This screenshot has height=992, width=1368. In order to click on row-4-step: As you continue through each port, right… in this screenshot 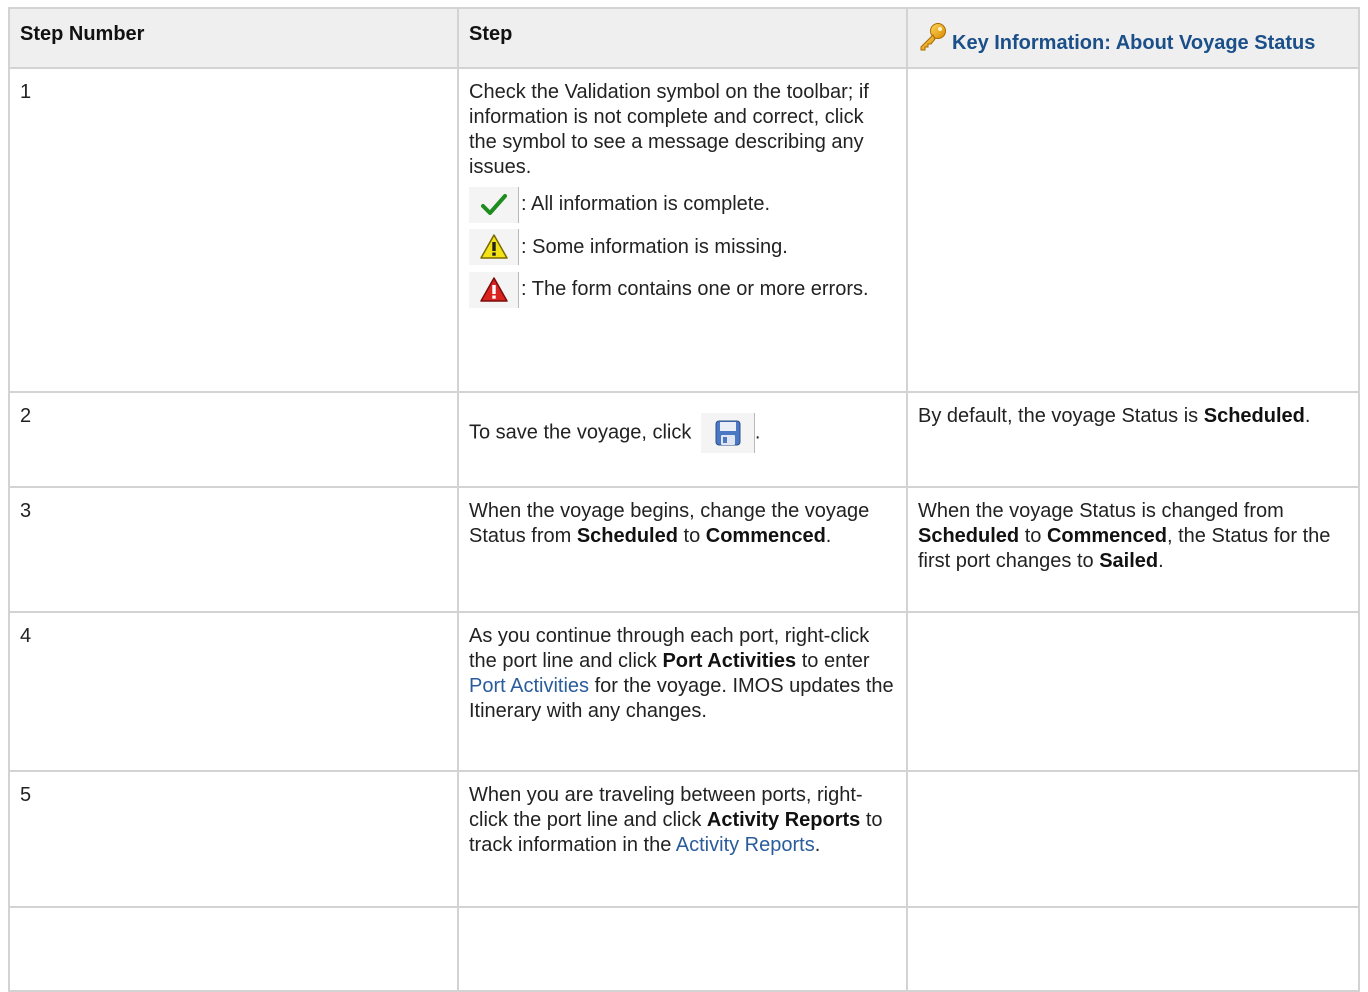, I will do `click(682, 691)`.